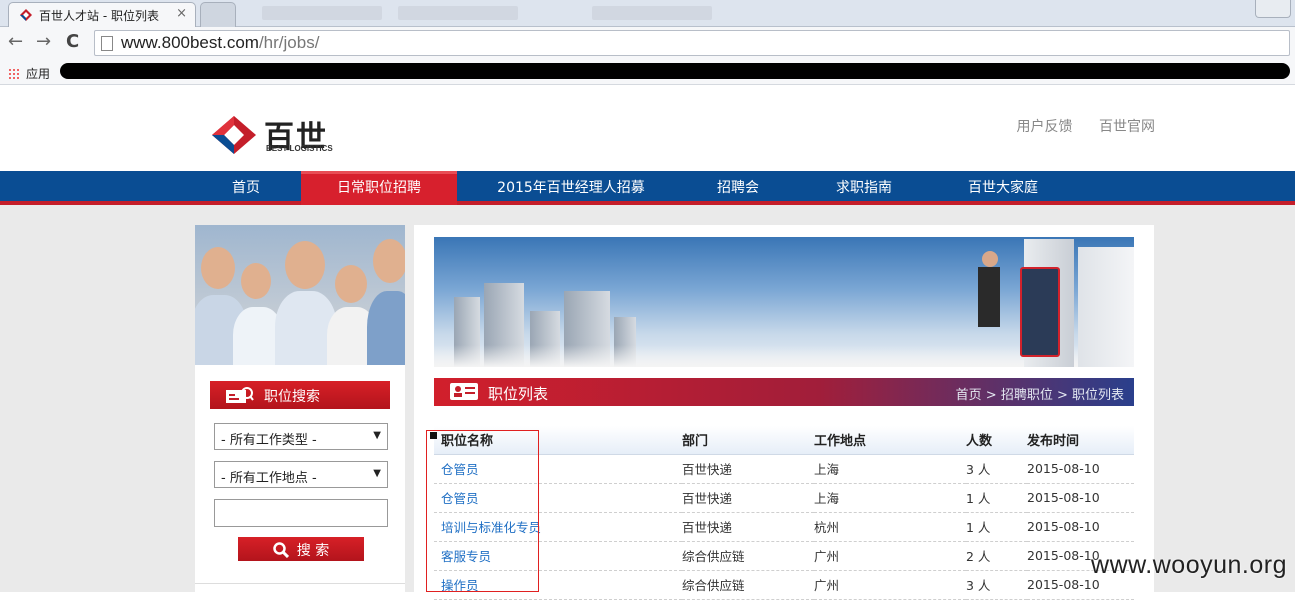  Describe the element at coordinates (26, 15) in the screenshot. I see `site-favicon-icon` at that location.